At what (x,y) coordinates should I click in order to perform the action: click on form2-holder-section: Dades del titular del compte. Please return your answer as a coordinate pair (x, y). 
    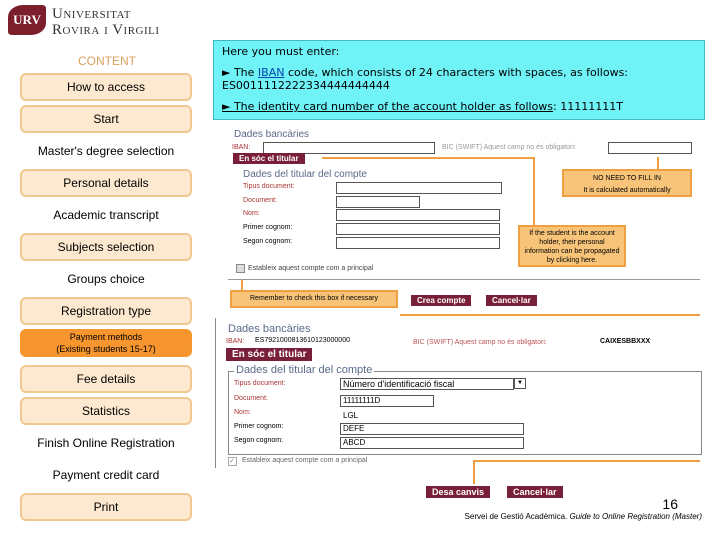
    Looking at the image, I should click on (304, 370).